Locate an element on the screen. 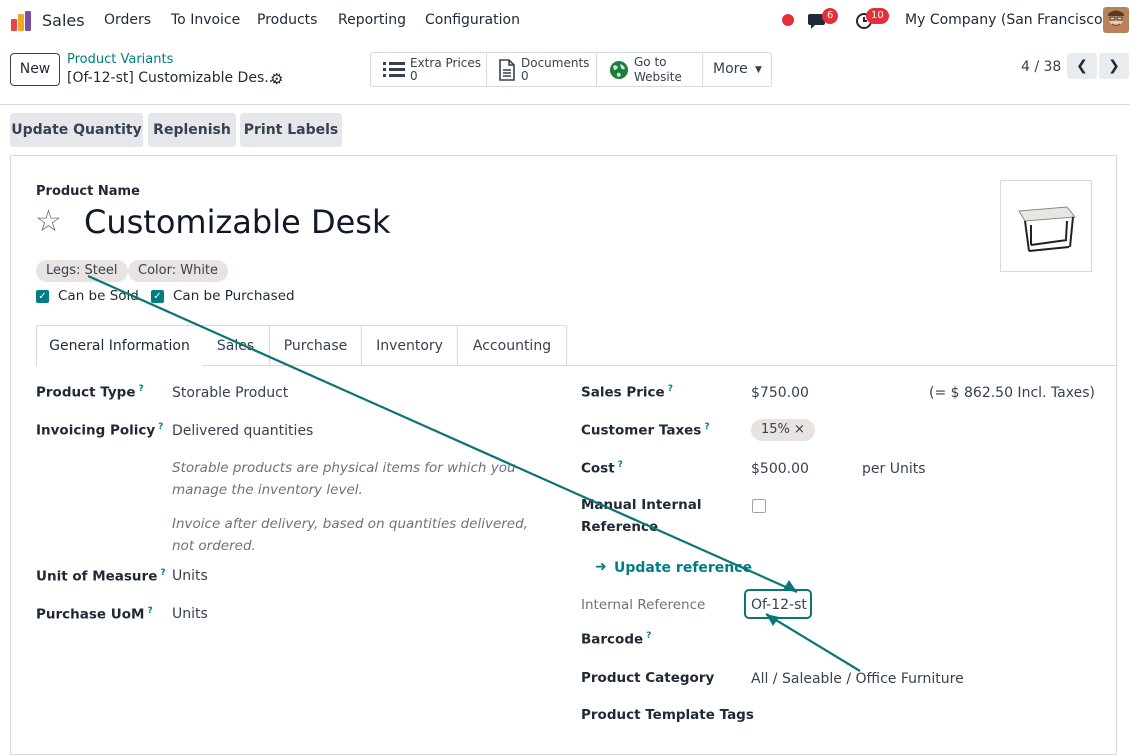  replenish-button: Replenish is located at coordinates (192, 130).